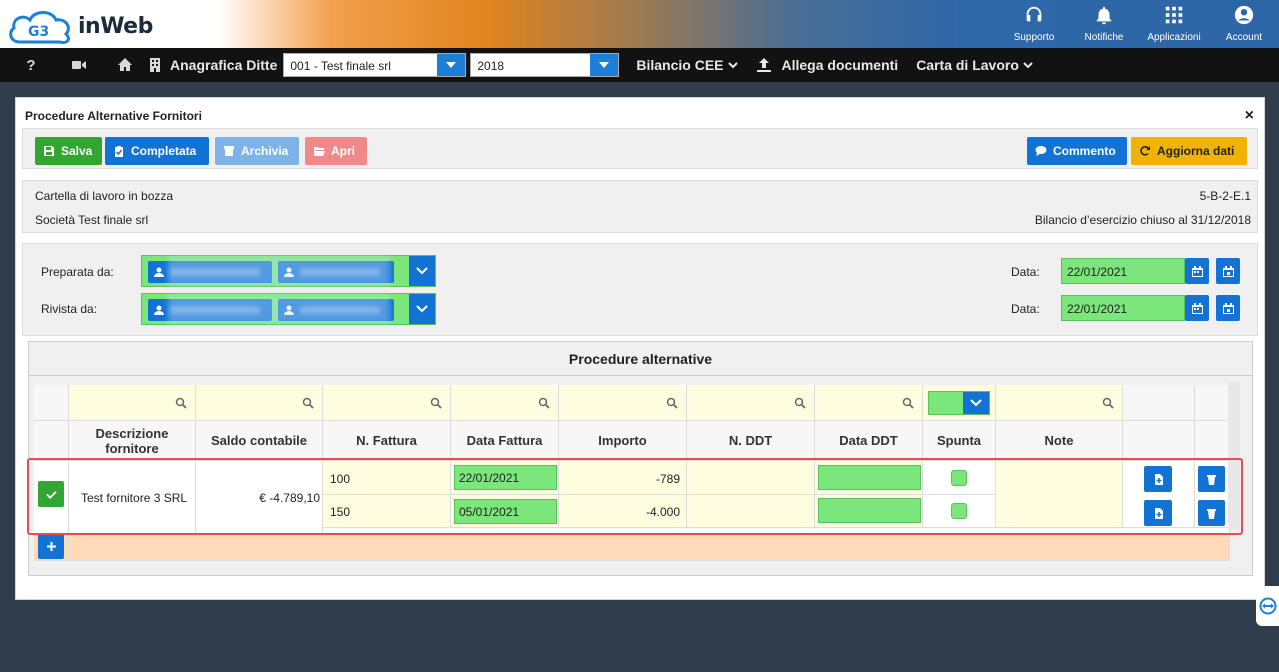  I want to click on anagrafica-link: Anagrafica Ditte, so click(223, 65).